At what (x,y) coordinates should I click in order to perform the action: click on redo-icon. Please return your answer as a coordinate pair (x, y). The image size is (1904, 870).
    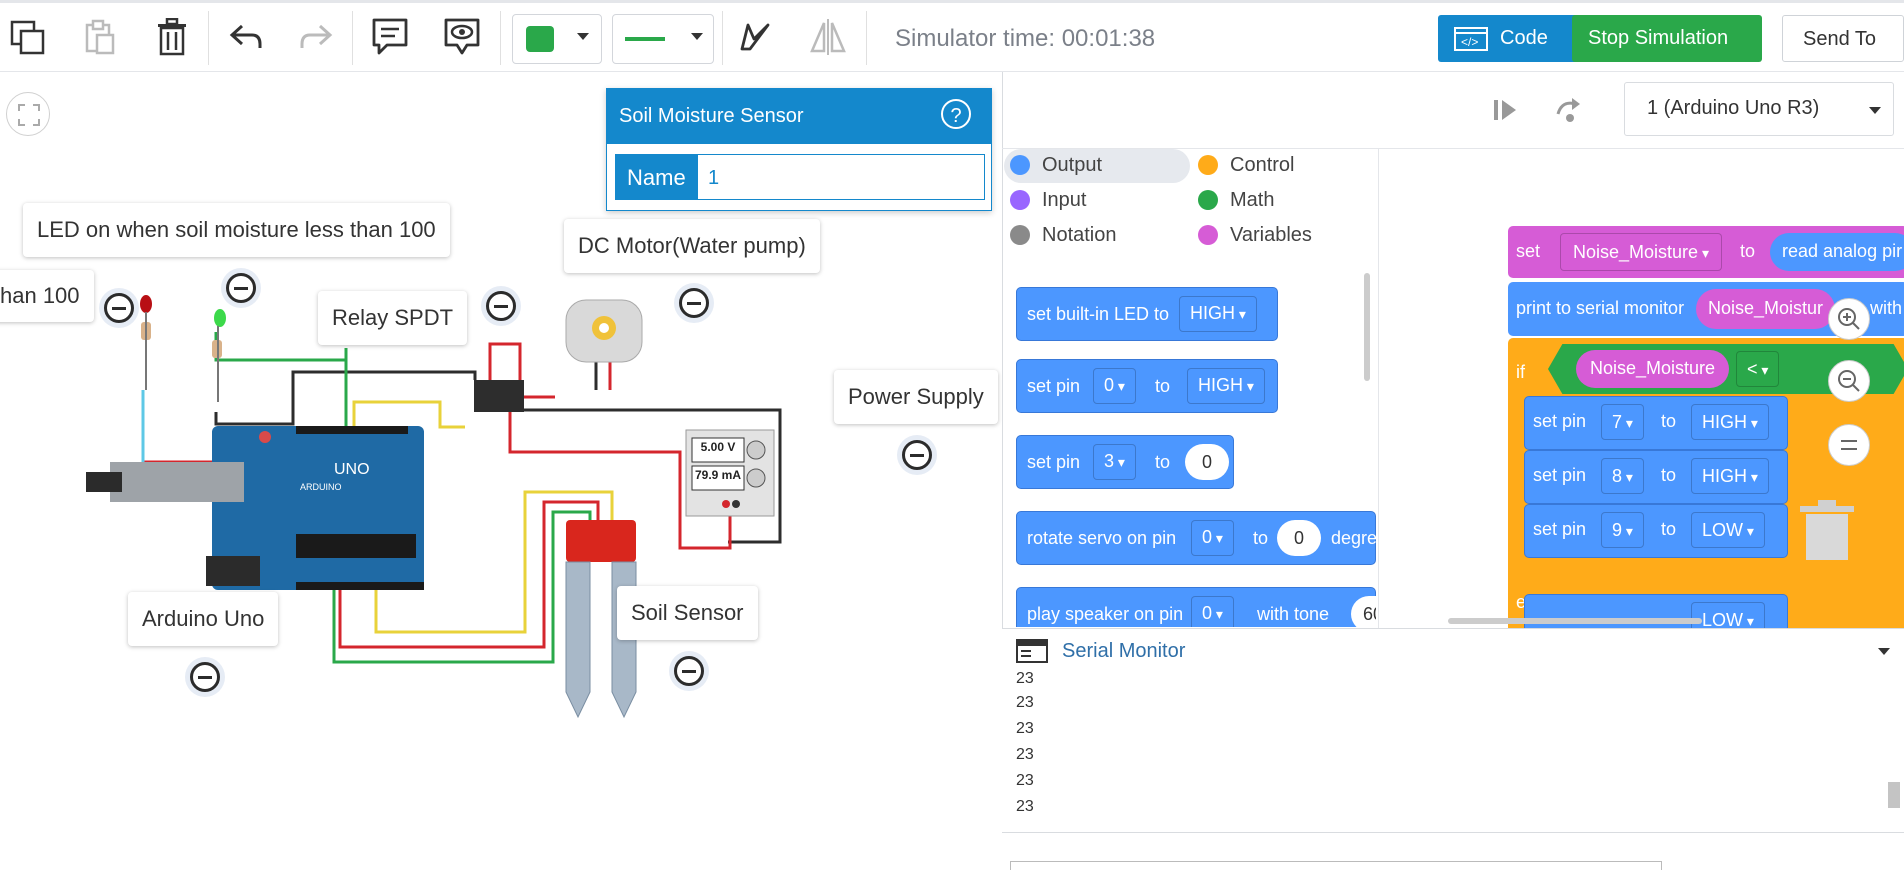
    Looking at the image, I should click on (316, 37).